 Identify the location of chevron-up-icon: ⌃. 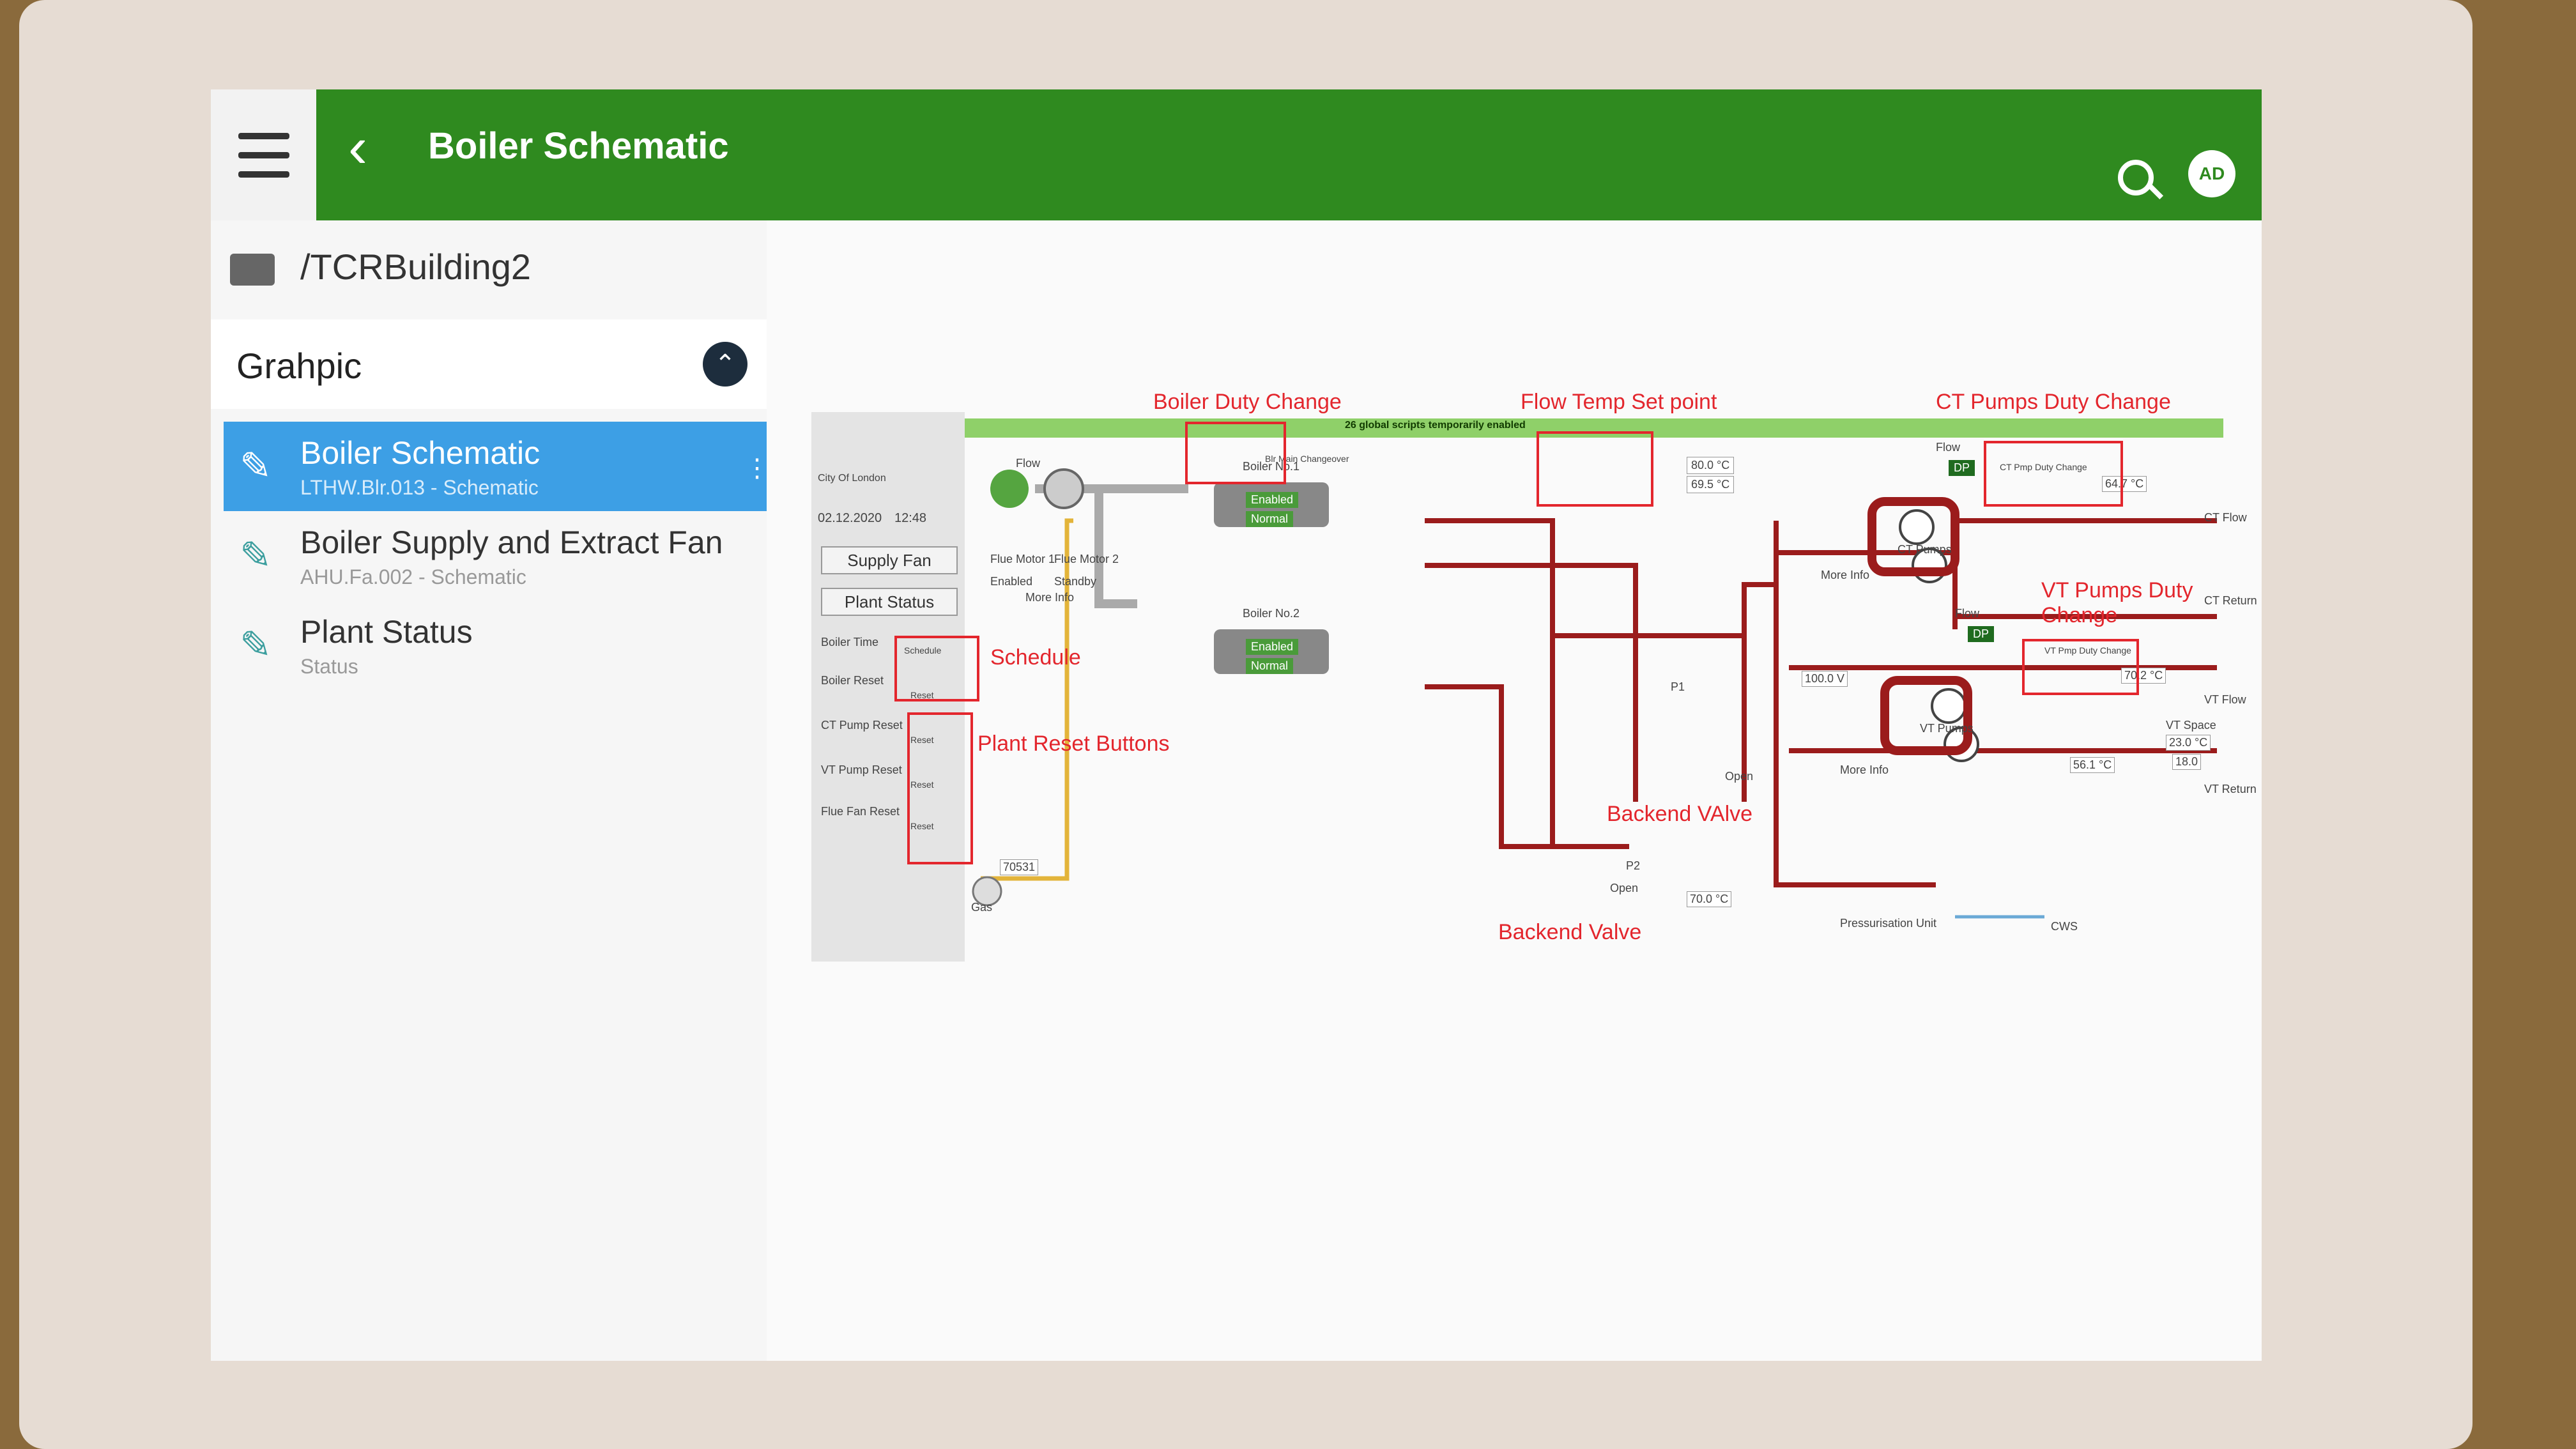
(725, 364).